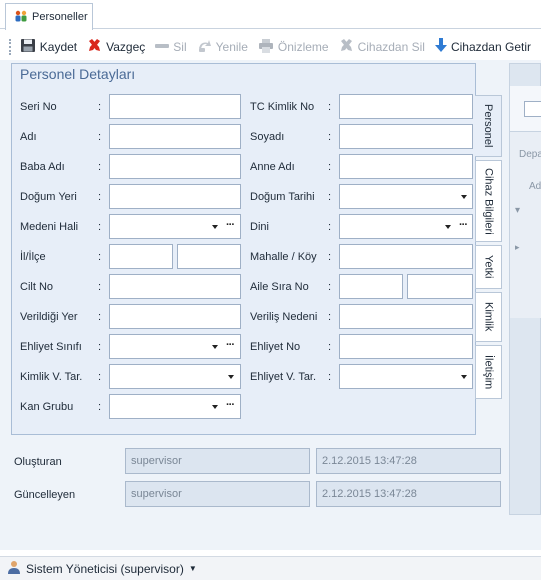 The height and width of the screenshot is (580, 541). Describe the element at coordinates (175, 166) in the screenshot. I see `baba-adi-input` at that location.